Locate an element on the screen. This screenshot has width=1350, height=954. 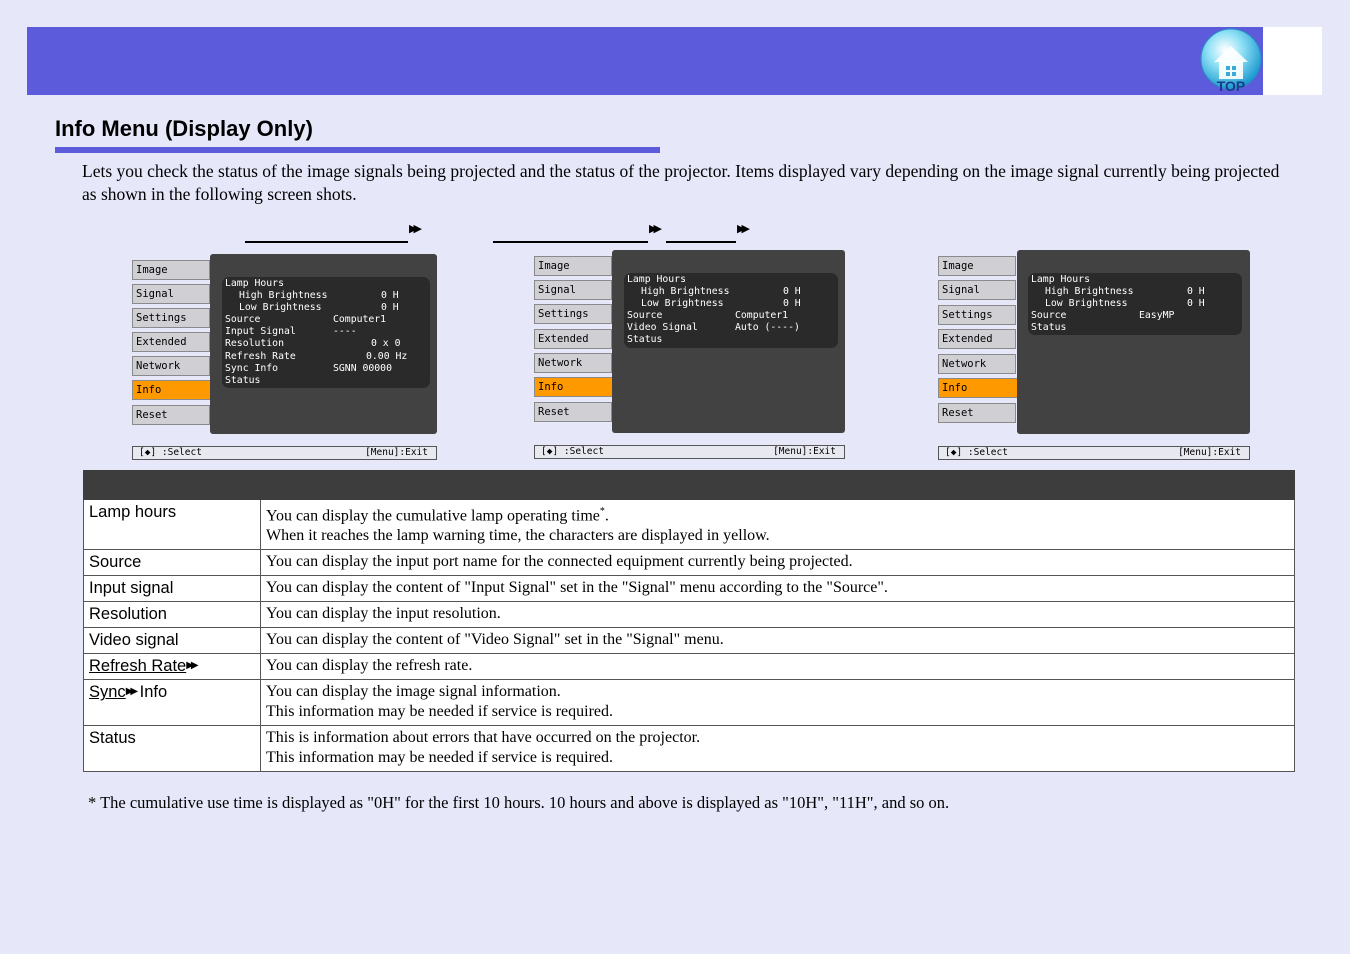
item-label: Lamp hours is located at coordinates (133, 512).